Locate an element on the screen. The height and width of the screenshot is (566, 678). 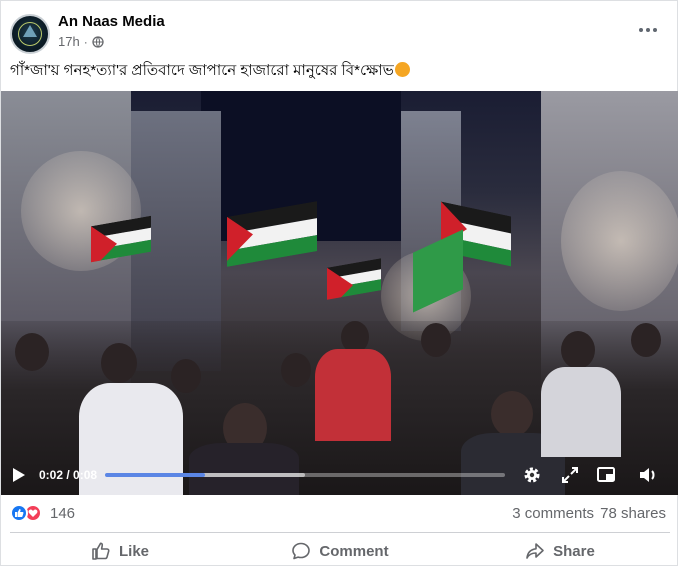
like-reaction-icon is located at coordinates (19, 513).